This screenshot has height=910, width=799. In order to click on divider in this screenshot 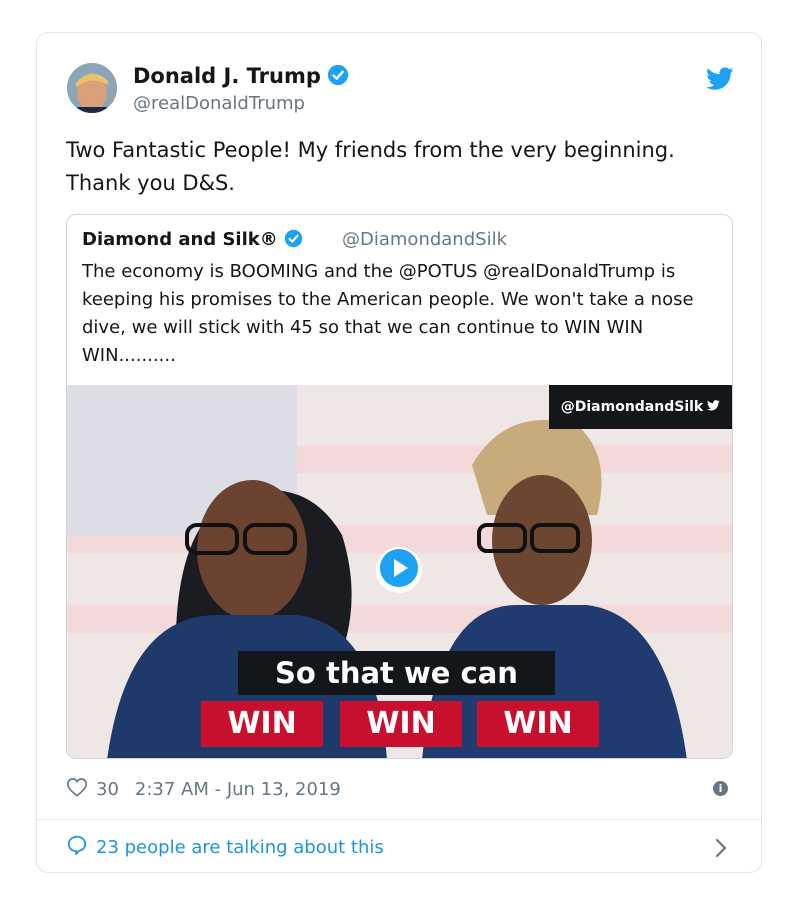, I will do `click(399, 819)`.